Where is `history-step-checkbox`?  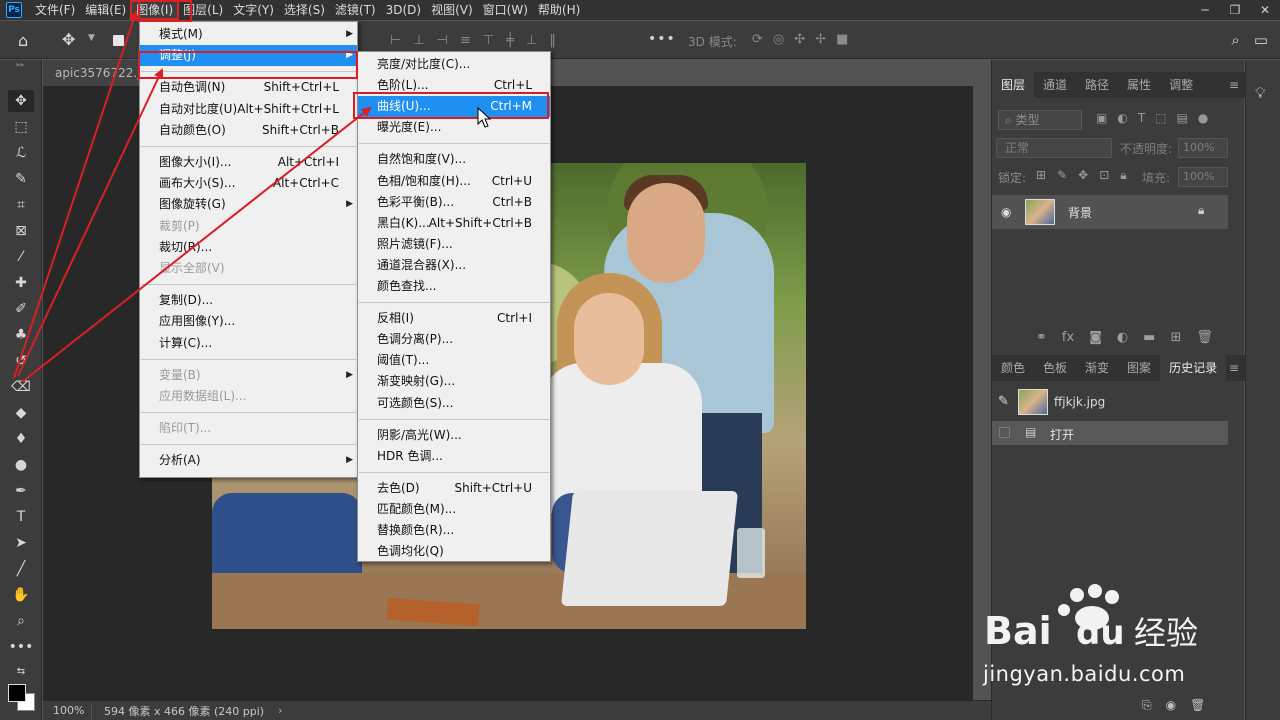 history-step-checkbox is located at coordinates (1004, 432).